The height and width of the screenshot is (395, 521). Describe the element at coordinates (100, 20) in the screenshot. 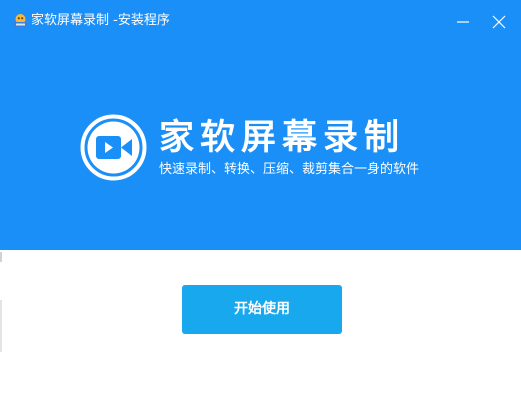

I see `window-title: 家软屏幕录制 -安装程序` at that location.